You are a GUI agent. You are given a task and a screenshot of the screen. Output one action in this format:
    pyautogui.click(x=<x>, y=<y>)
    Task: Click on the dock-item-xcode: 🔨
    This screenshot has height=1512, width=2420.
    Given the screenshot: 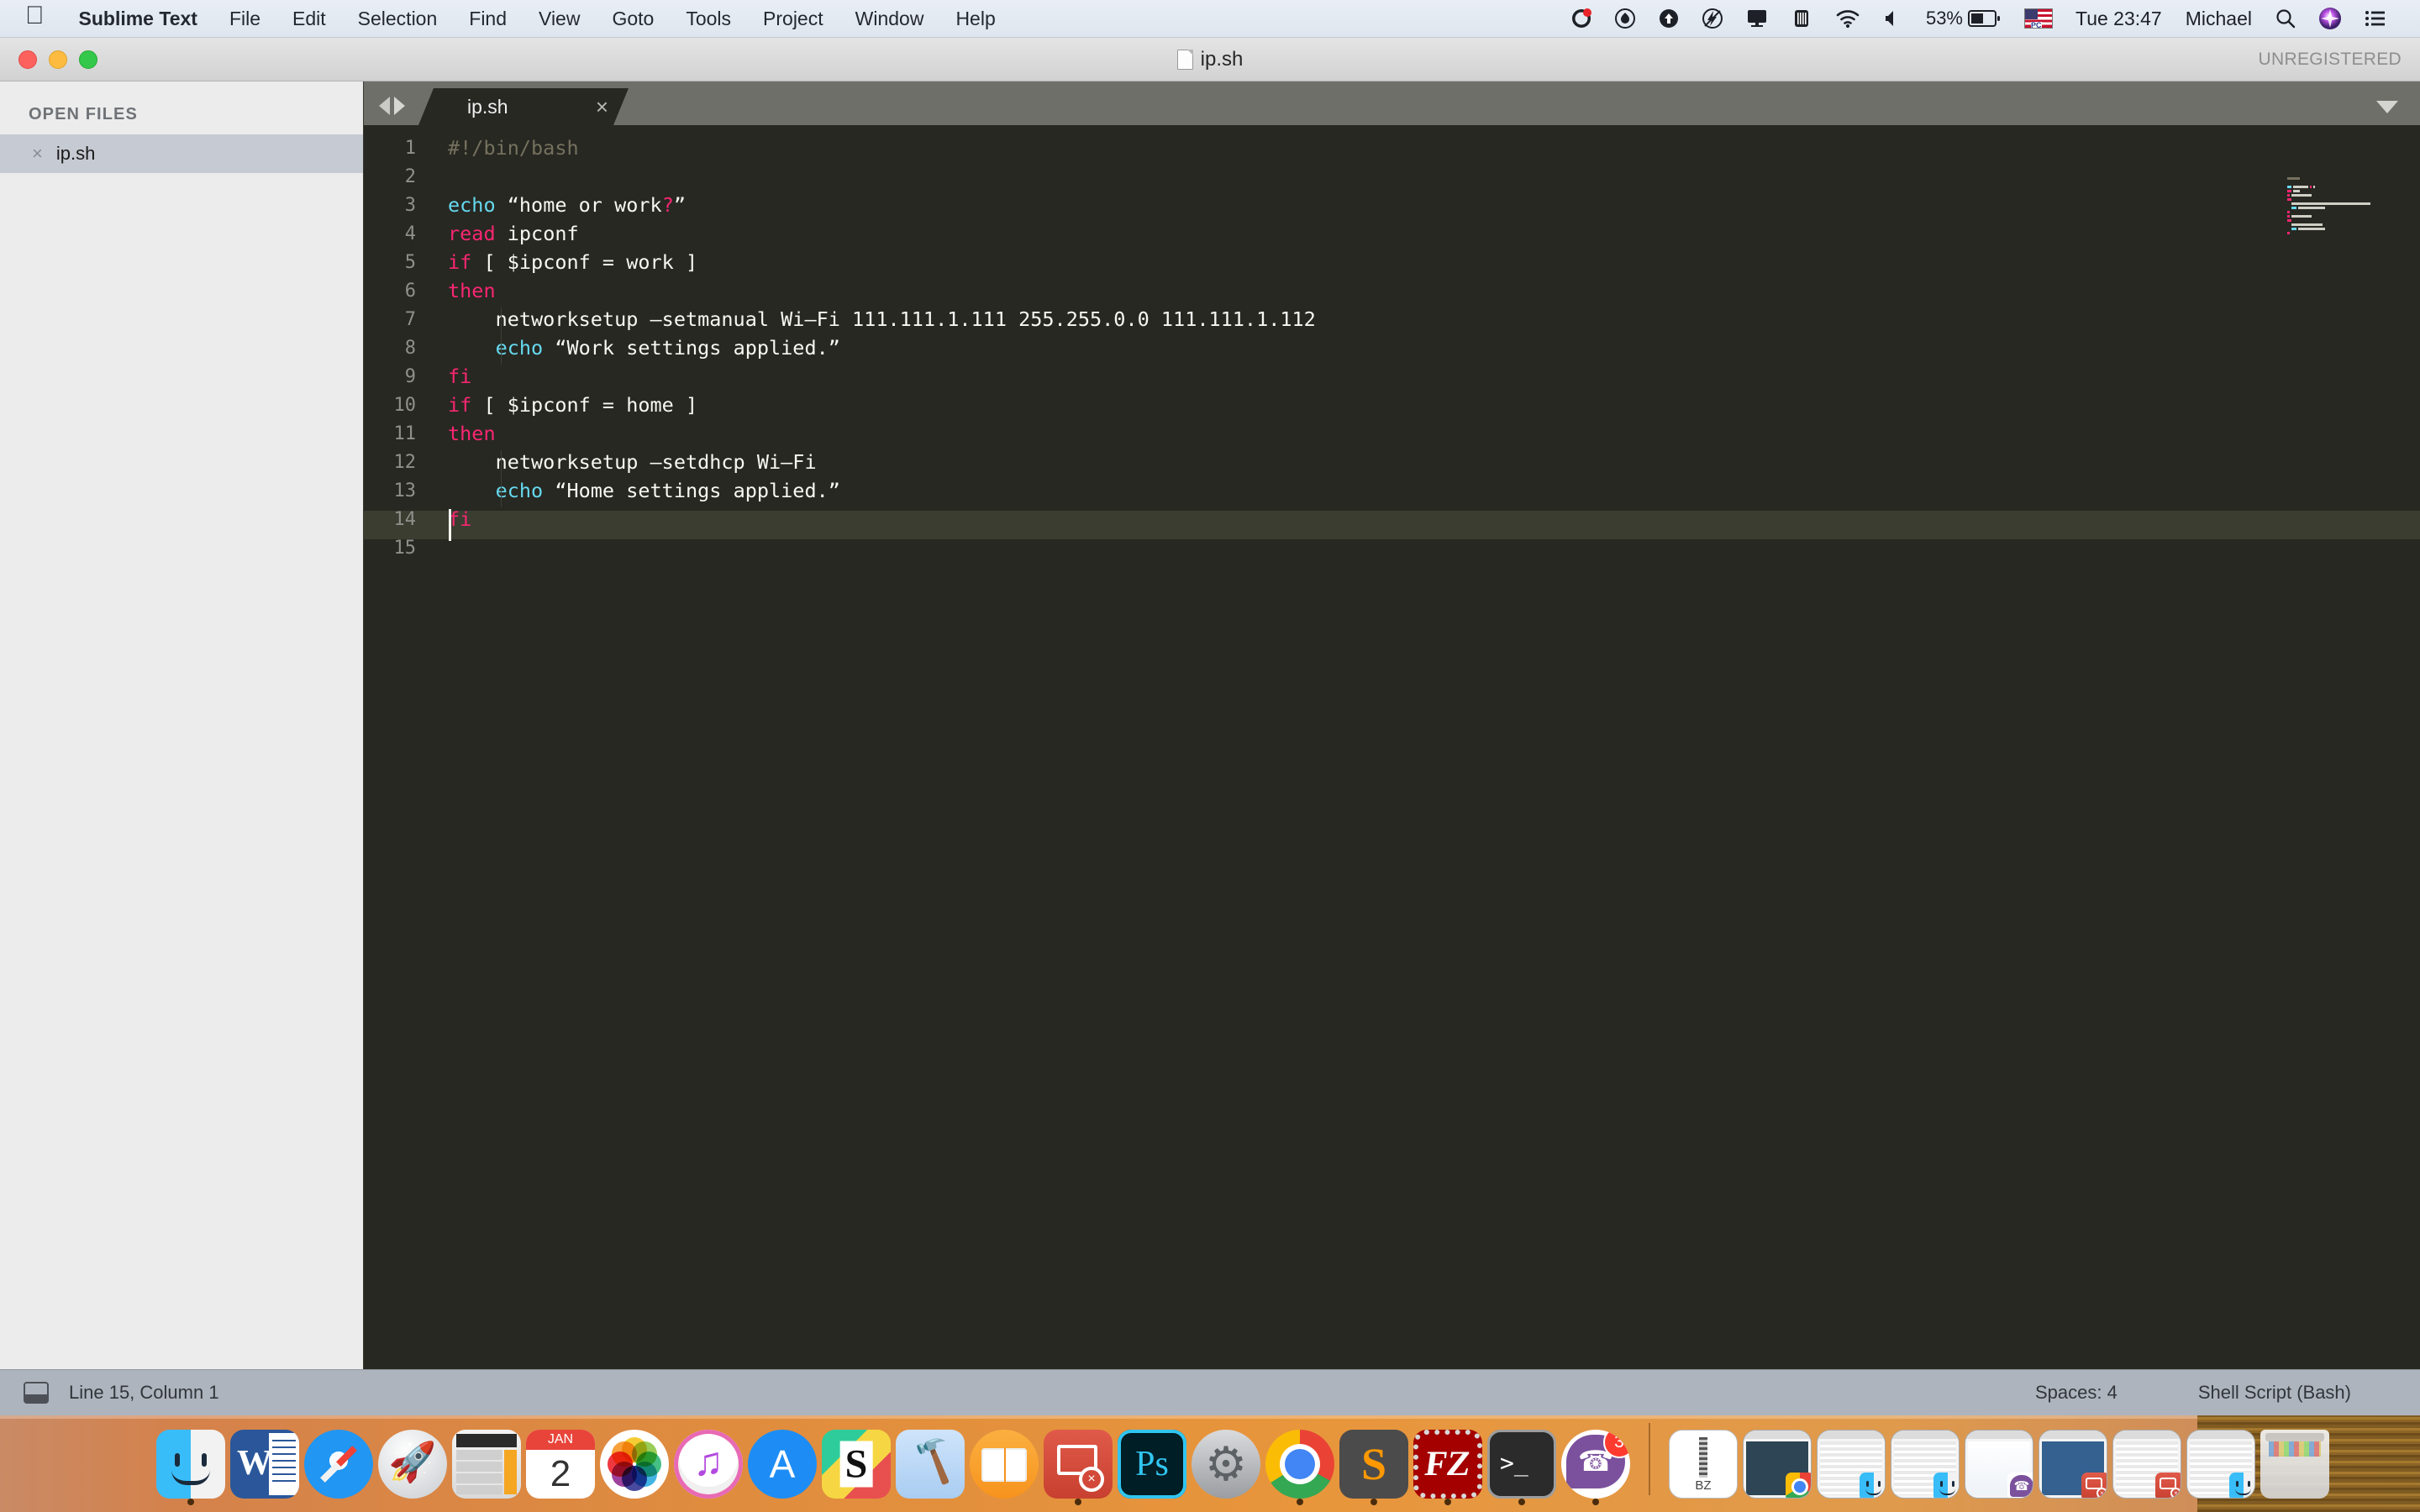 What is the action you would take?
    pyautogui.click(x=931, y=1468)
    